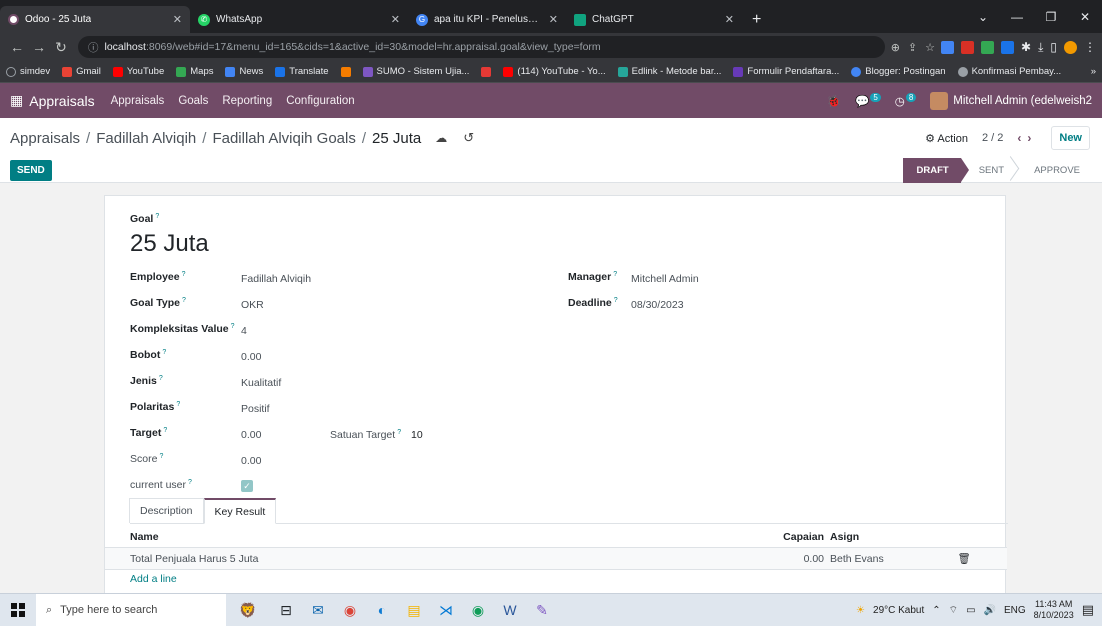 Image resolution: width=1102 pixels, height=626 pixels. I want to click on bookmark-translate: Translate, so click(302, 71).